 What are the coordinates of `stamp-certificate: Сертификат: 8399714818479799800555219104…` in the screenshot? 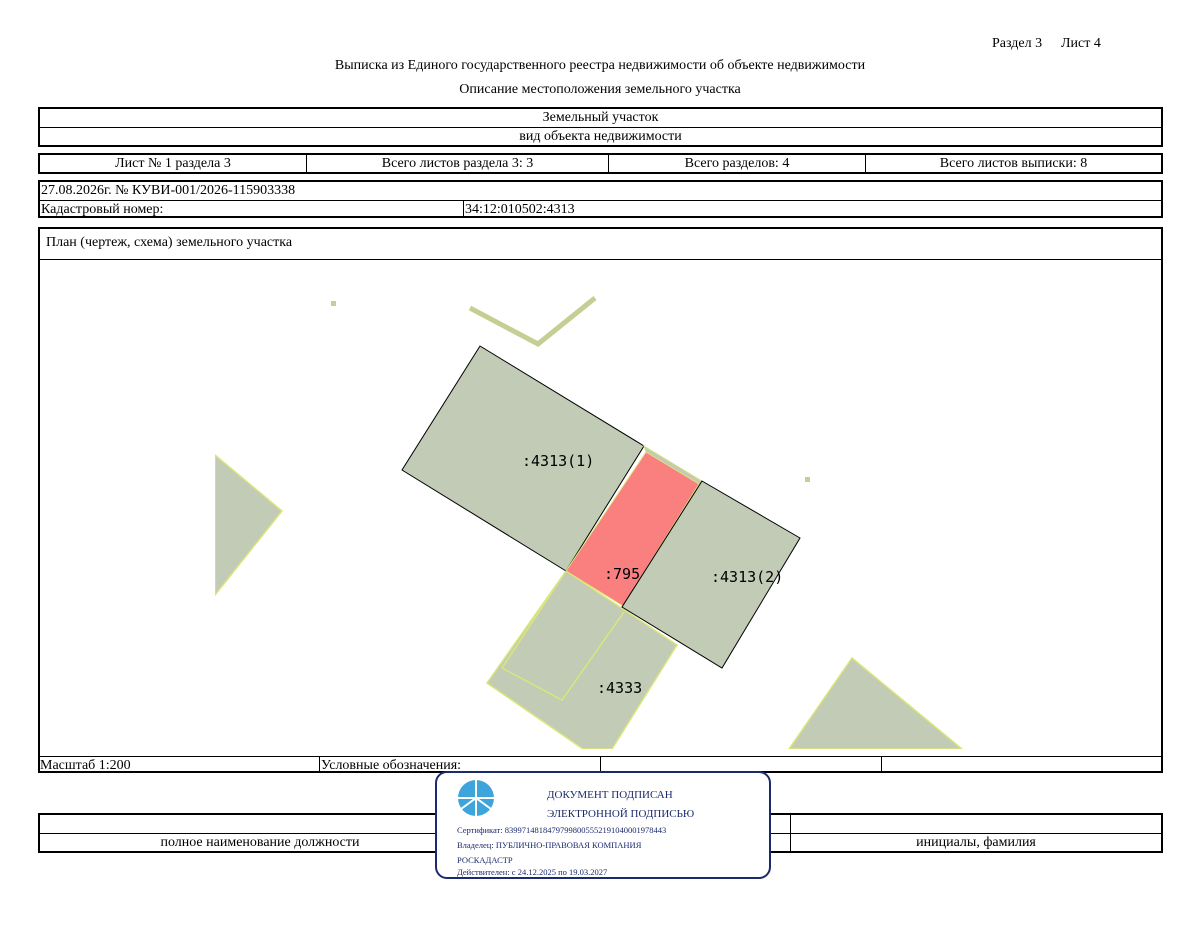 It's located at (562, 830).